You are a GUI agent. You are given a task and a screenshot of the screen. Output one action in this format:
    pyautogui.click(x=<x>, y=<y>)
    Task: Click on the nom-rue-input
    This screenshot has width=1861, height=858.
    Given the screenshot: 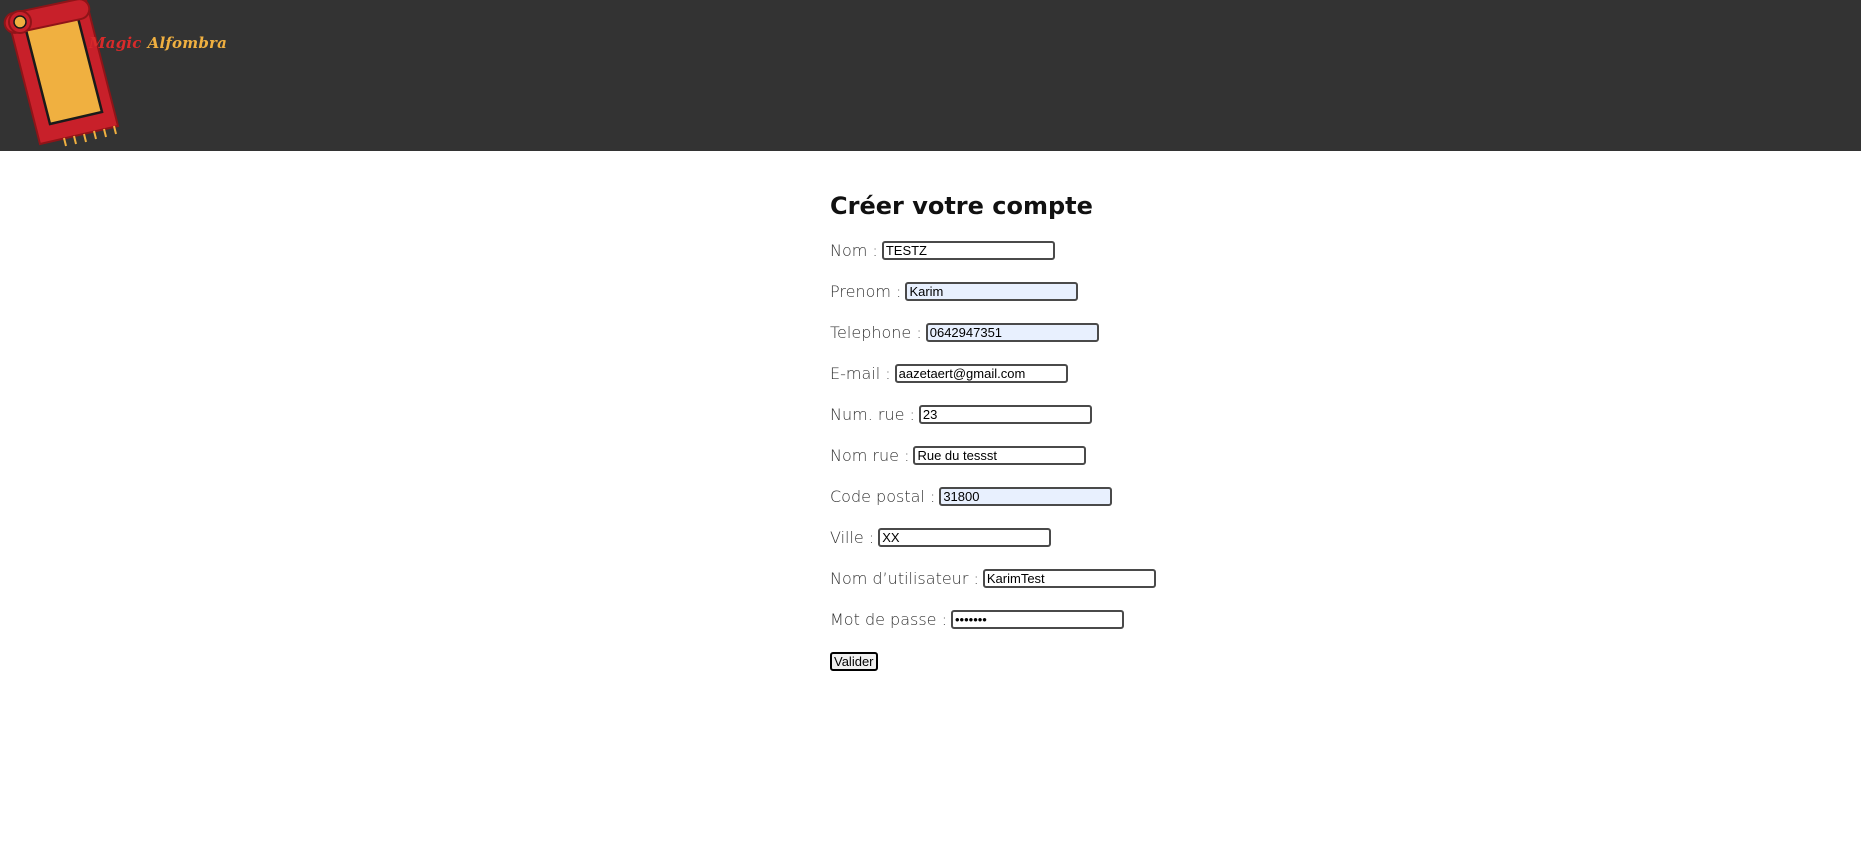 What is the action you would take?
    pyautogui.click(x=1000, y=455)
    